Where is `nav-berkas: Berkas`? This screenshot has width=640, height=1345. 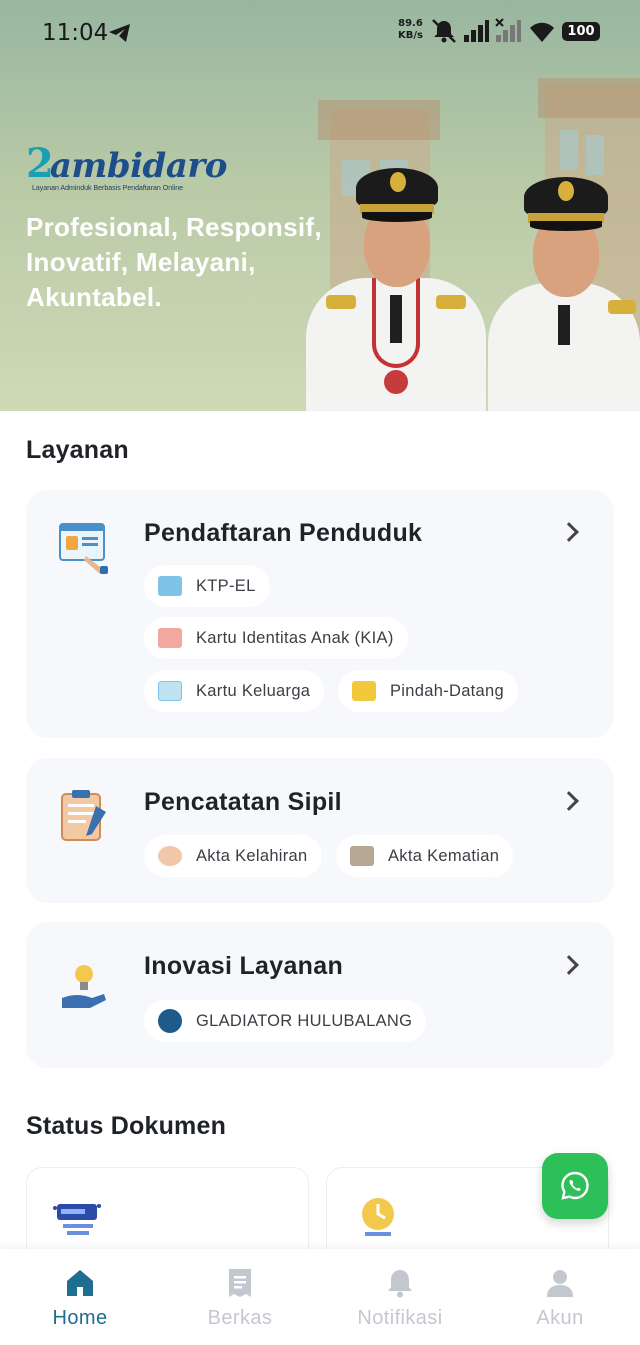
nav-berkas: Berkas is located at coordinates (240, 1297).